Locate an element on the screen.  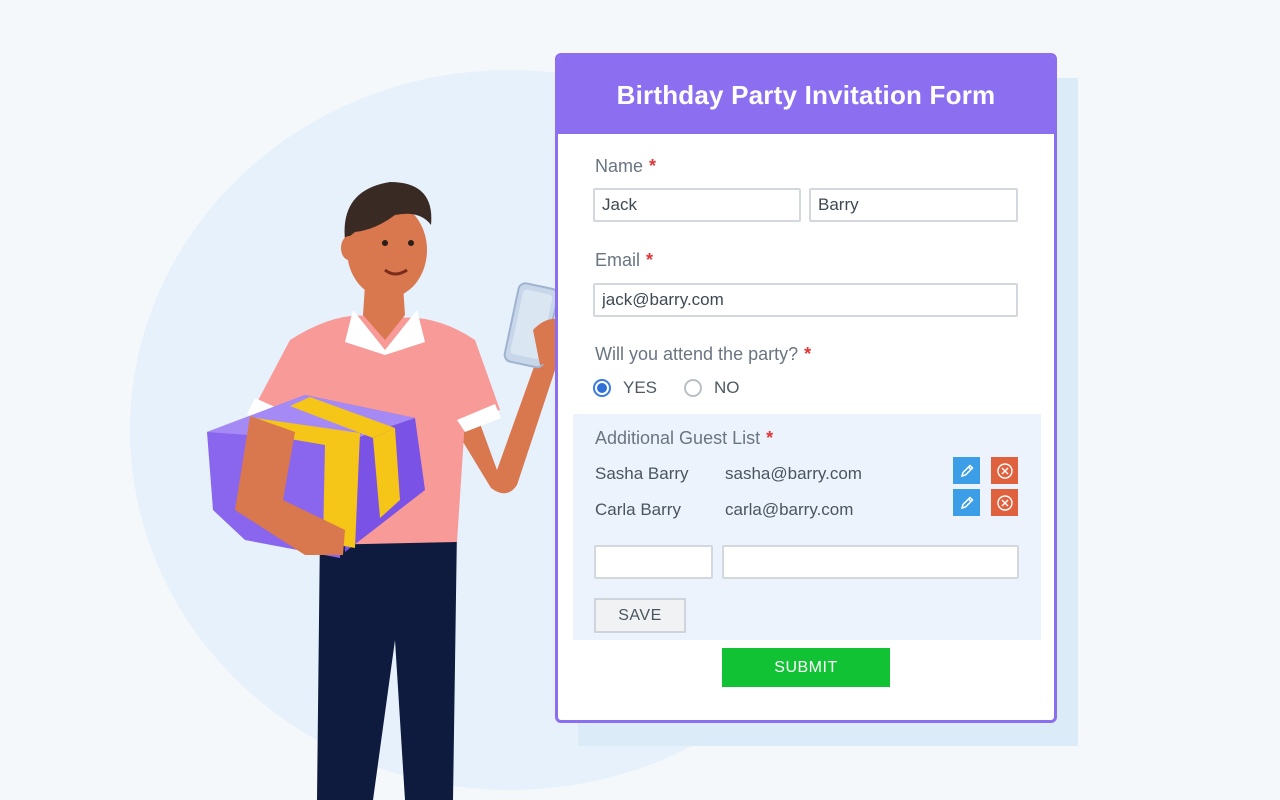
save-guest-button: SAVE is located at coordinates (640, 615).